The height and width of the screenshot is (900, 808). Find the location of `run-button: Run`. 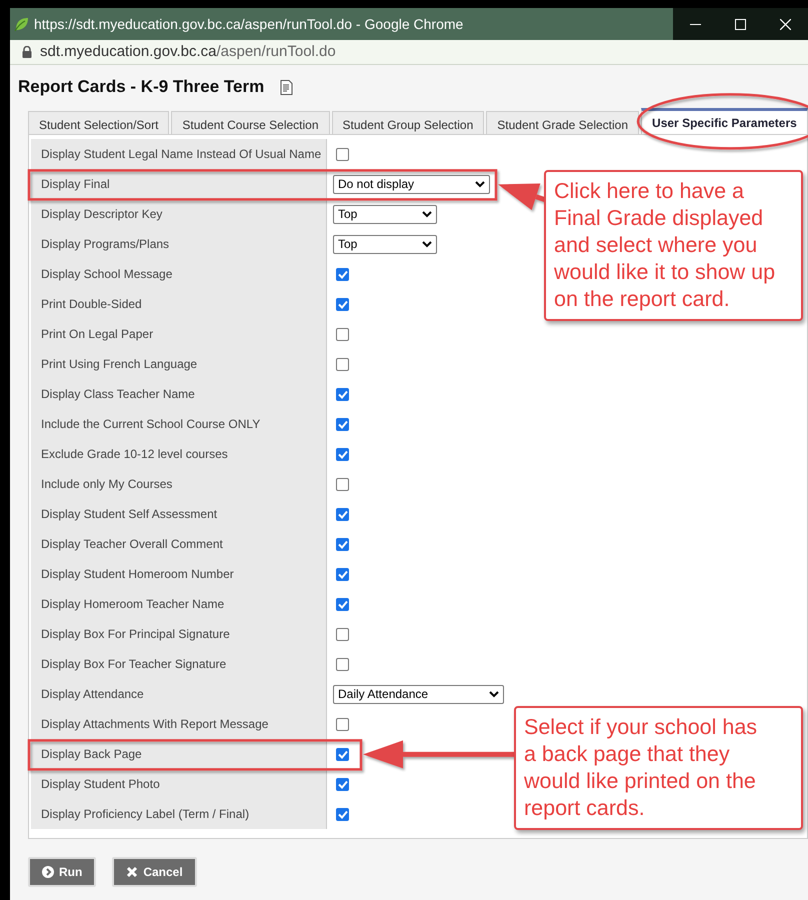

run-button: Run is located at coordinates (62, 872).